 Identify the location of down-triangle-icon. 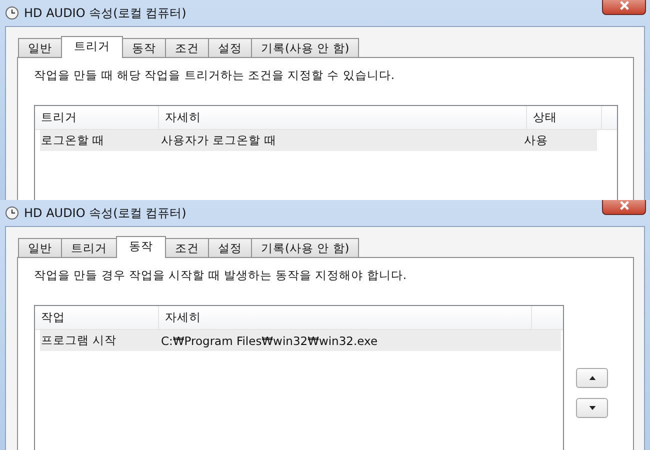
(592, 408).